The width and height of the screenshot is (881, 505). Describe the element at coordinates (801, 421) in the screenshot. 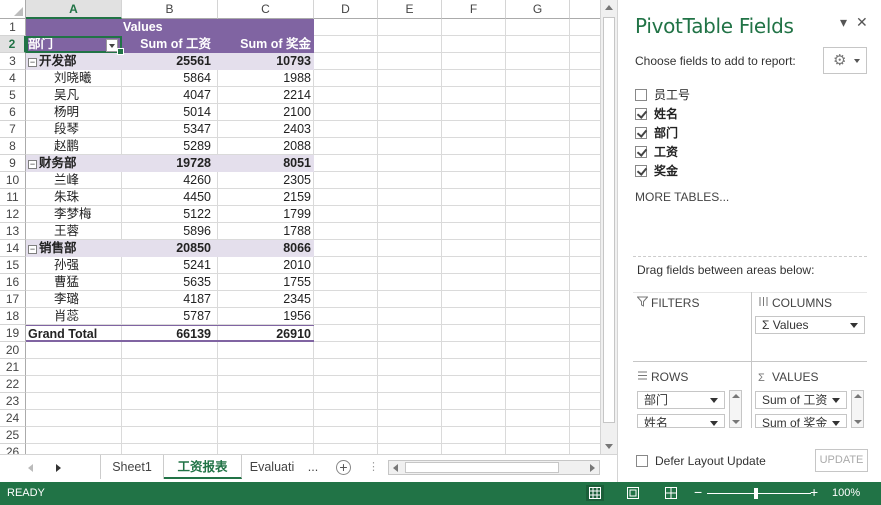

I see `values-field-sum-bonus: Sum of 奖金` at that location.